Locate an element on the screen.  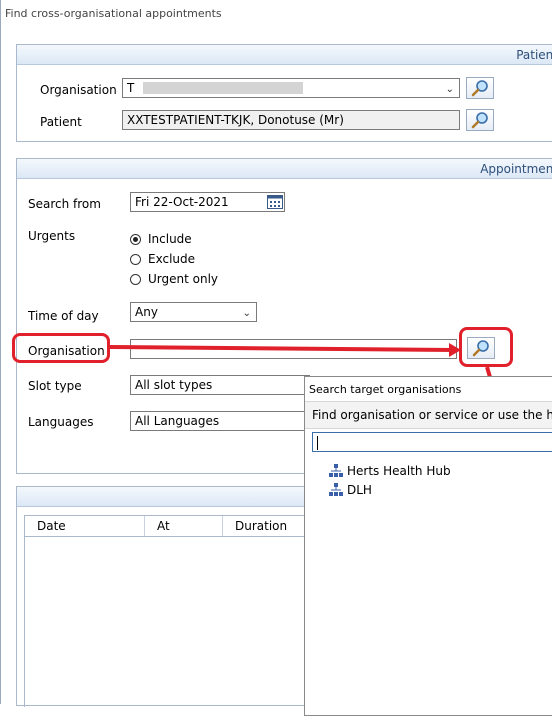
tree-item-dlh: DLH is located at coordinates (429, 490).